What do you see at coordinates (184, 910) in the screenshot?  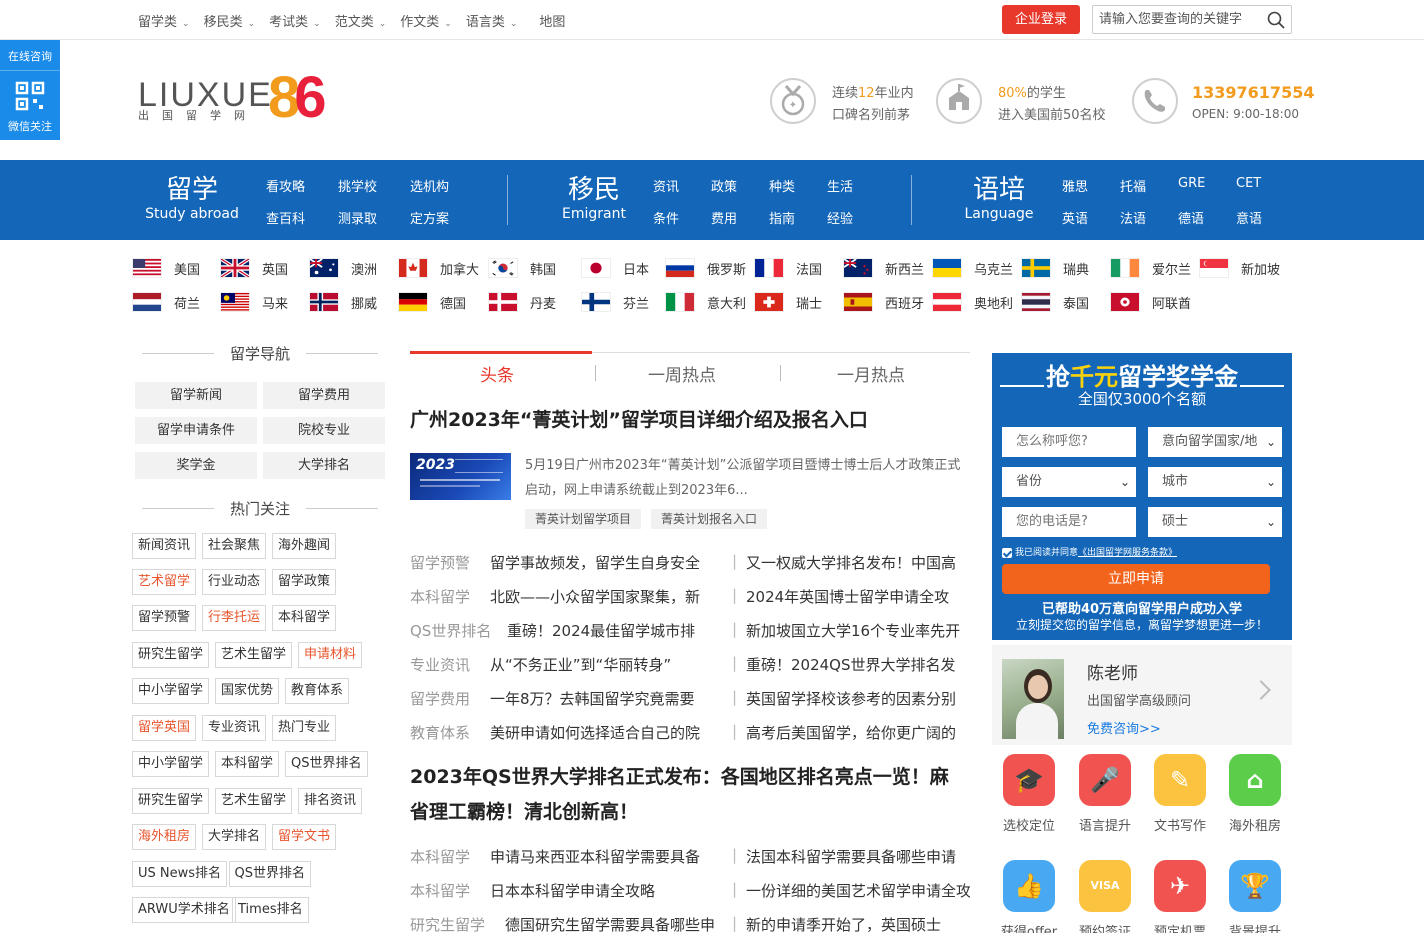 I see `hot-tag: ARWU学术排名` at bounding box center [184, 910].